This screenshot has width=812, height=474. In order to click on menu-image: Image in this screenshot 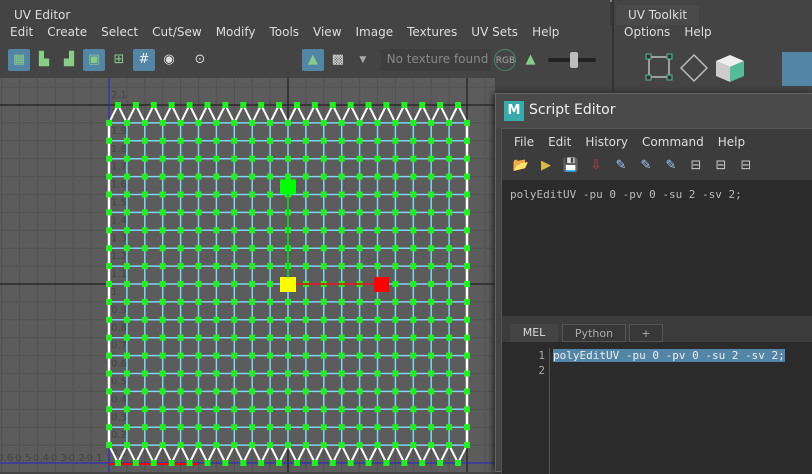, I will do `click(375, 32)`.